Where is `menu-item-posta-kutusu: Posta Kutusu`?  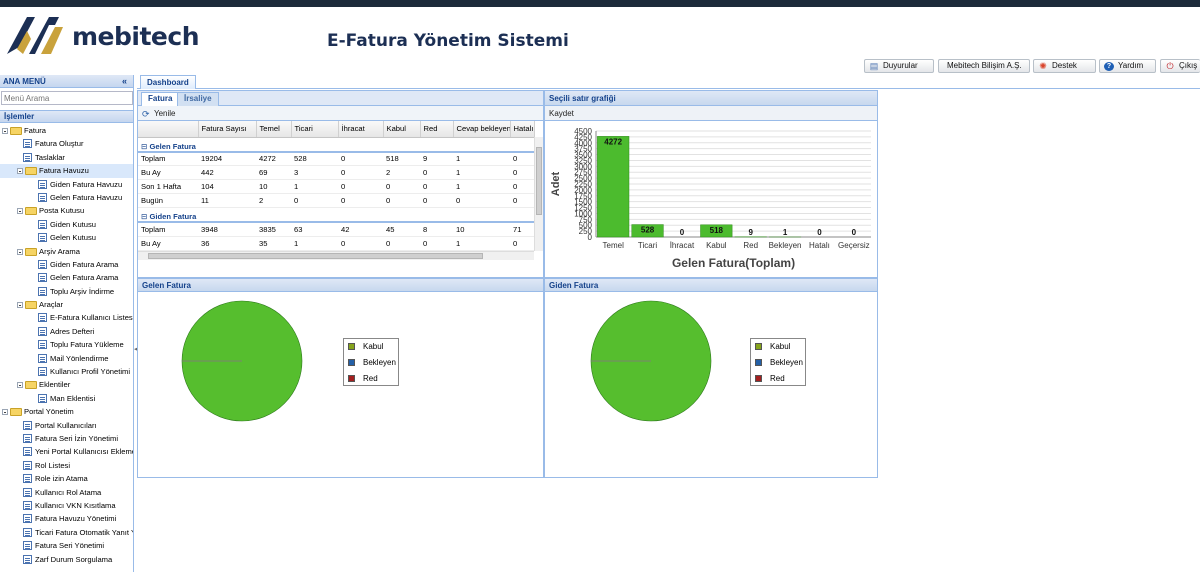 menu-item-posta-kutusu: Posta Kutusu is located at coordinates (66, 210).